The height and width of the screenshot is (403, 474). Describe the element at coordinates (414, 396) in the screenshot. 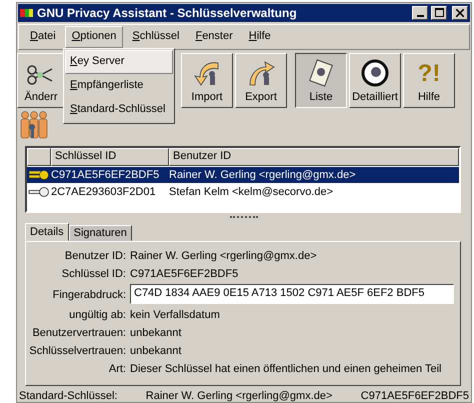

I see `status-key-id: C971AE5F6EF2BDF5` at that location.